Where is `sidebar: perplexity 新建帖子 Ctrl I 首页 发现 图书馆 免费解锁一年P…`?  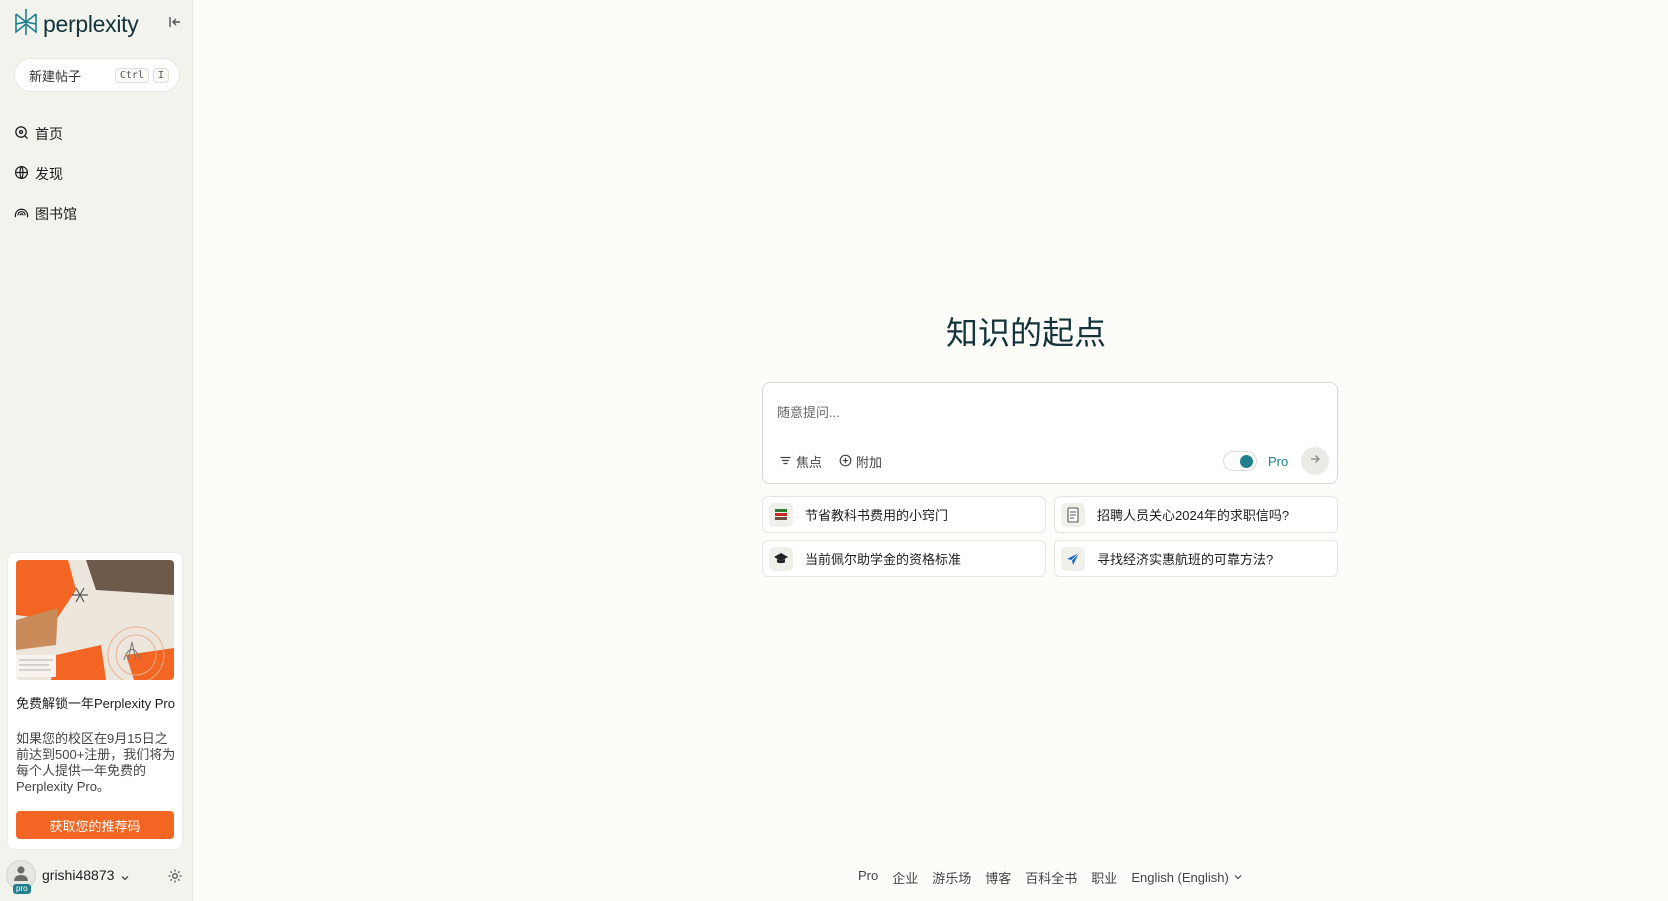 sidebar: perplexity 新建帖子 Ctrl I 首页 发现 图书馆 免费解锁一年P… is located at coordinates (96, 450).